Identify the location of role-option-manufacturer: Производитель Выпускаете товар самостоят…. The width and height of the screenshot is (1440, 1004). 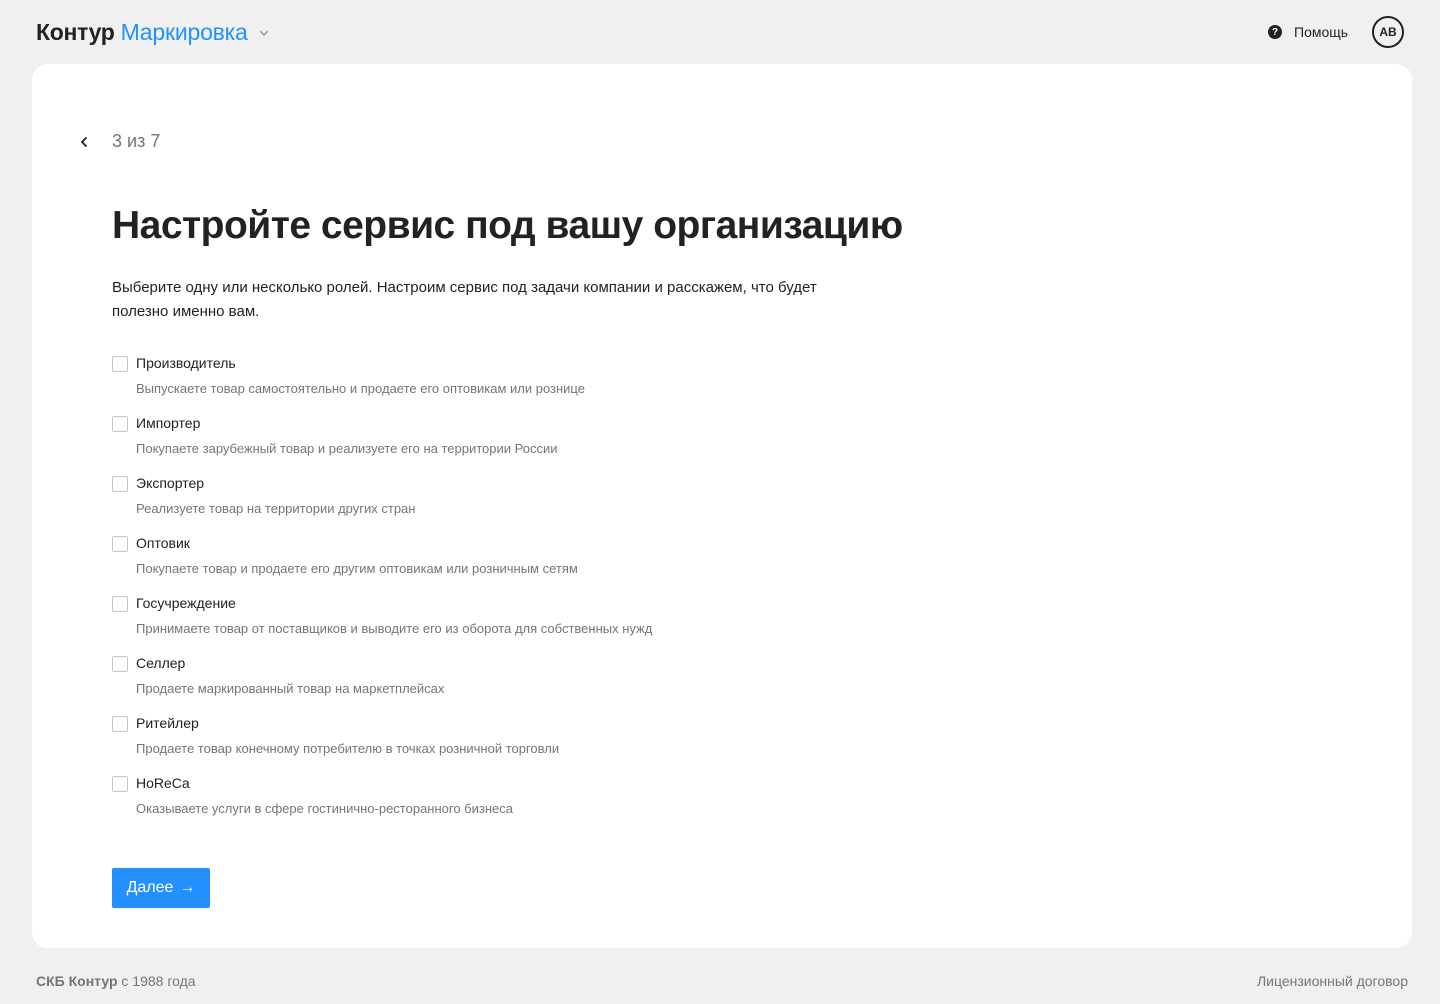
(462, 384).